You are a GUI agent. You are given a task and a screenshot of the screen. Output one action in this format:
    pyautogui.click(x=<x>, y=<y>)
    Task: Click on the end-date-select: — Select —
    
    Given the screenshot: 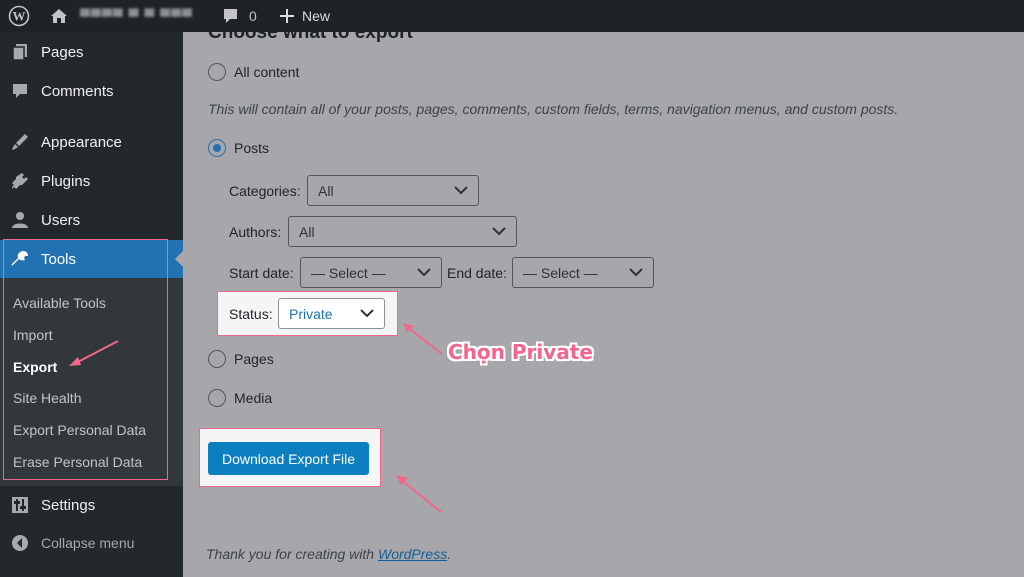 What is the action you would take?
    pyautogui.click(x=583, y=272)
    